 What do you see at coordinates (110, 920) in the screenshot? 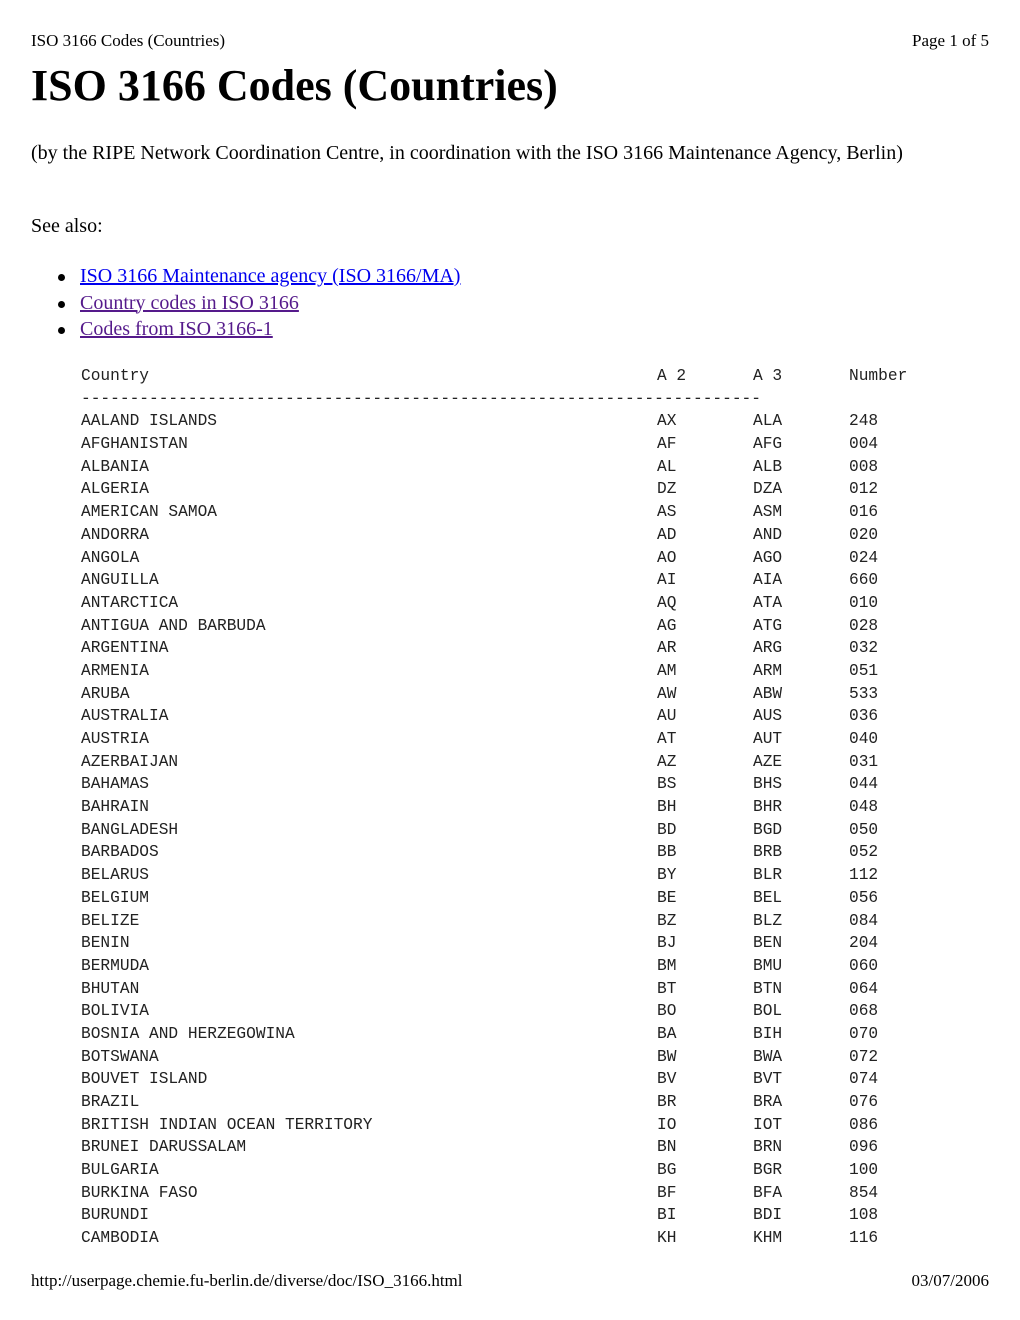
I see `cell-country: BELIZE` at bounding box center [110, 920].